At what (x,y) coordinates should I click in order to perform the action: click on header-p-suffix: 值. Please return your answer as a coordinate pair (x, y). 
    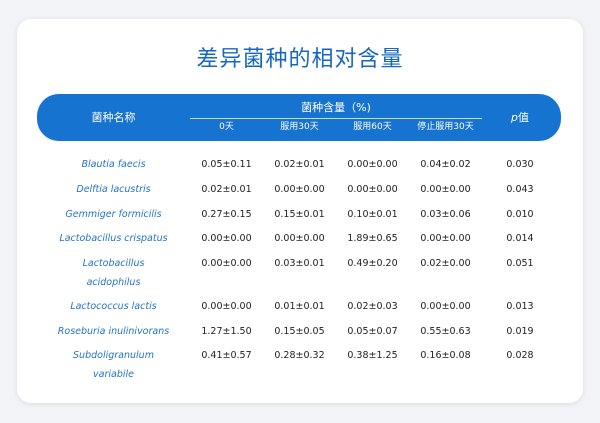
    Looking at the image, I should click on (523, 117).